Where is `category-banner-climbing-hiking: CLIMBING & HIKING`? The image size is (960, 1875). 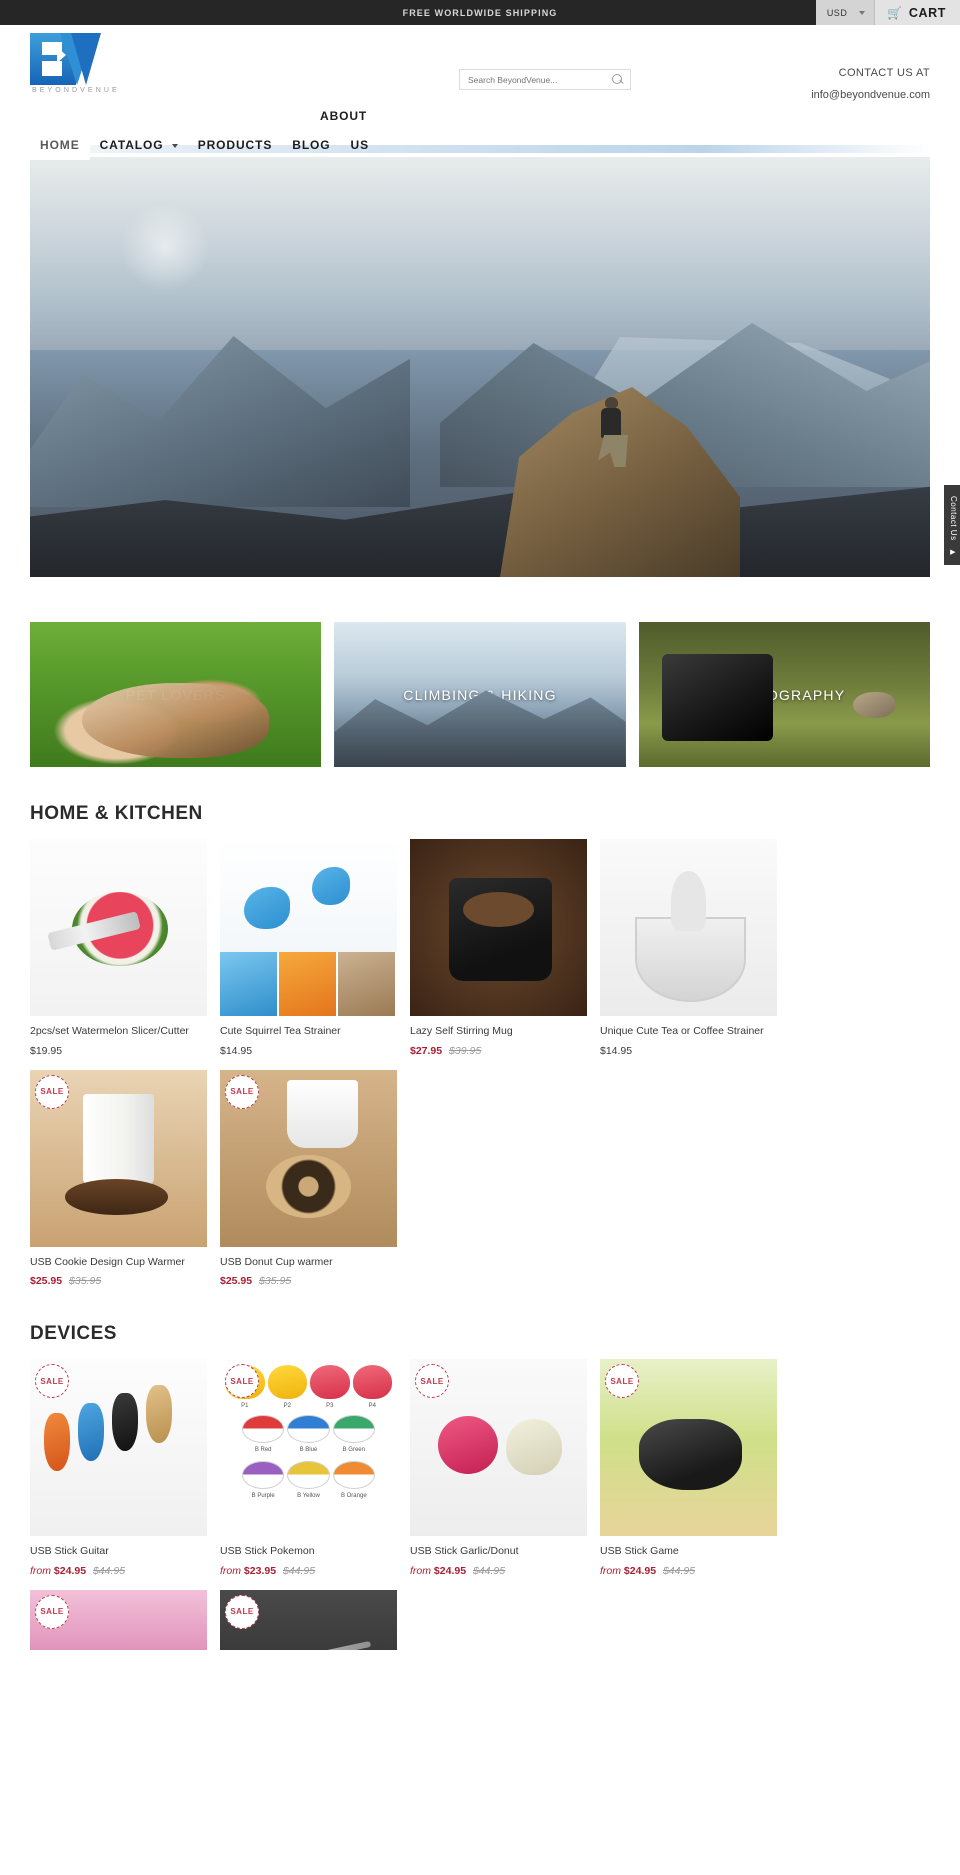 category-banner-climbing-hiking: CLIMBING & HIKING is located at coordinates (480, 694).